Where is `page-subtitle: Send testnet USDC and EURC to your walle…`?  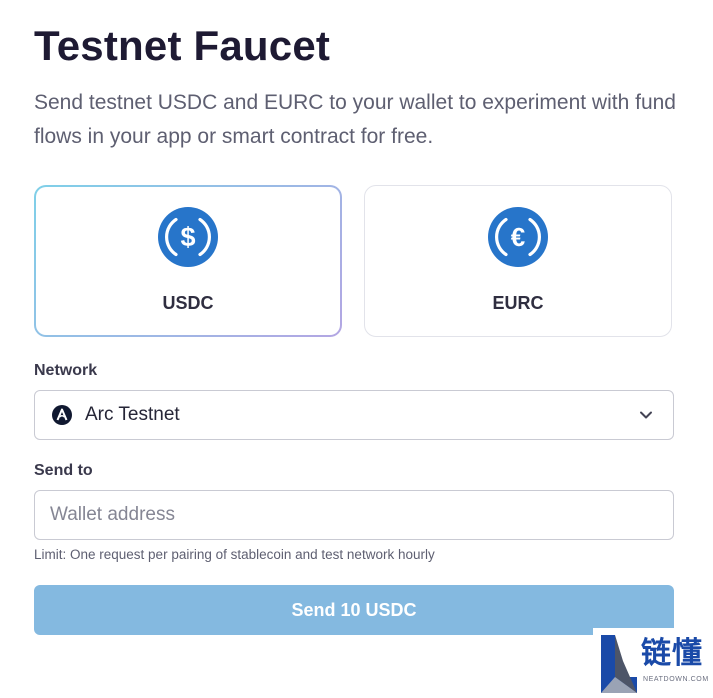 page-subtitle: Send testnet USDC and EURC to your walle… is located at coordinates (355, 119).